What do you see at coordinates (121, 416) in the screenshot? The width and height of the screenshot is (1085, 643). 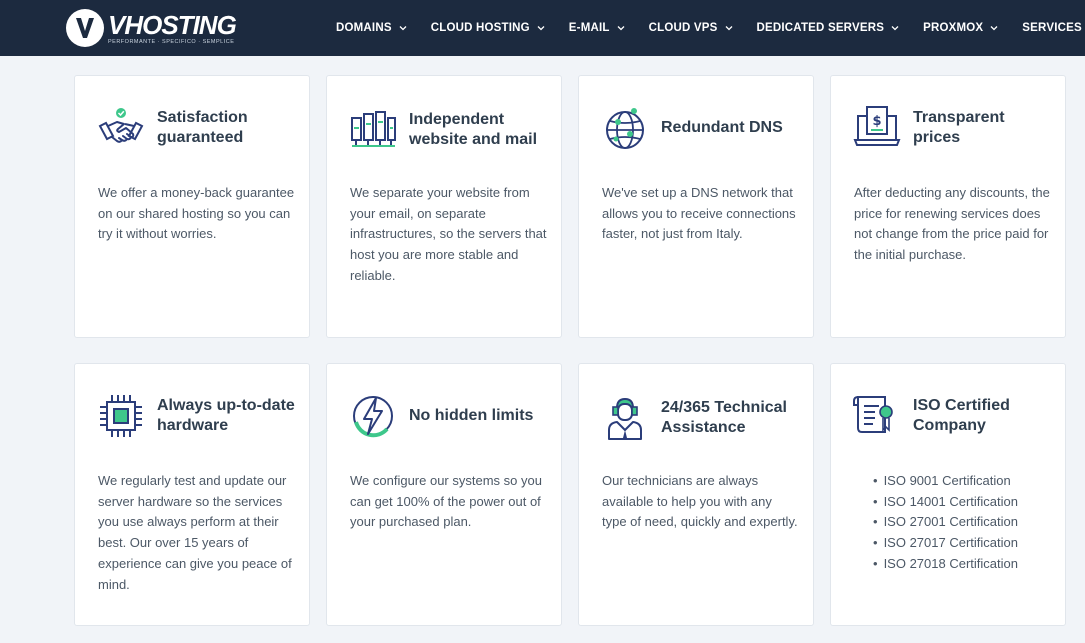 I see `cpu-chip-icon` at bounding box center [121, 416].